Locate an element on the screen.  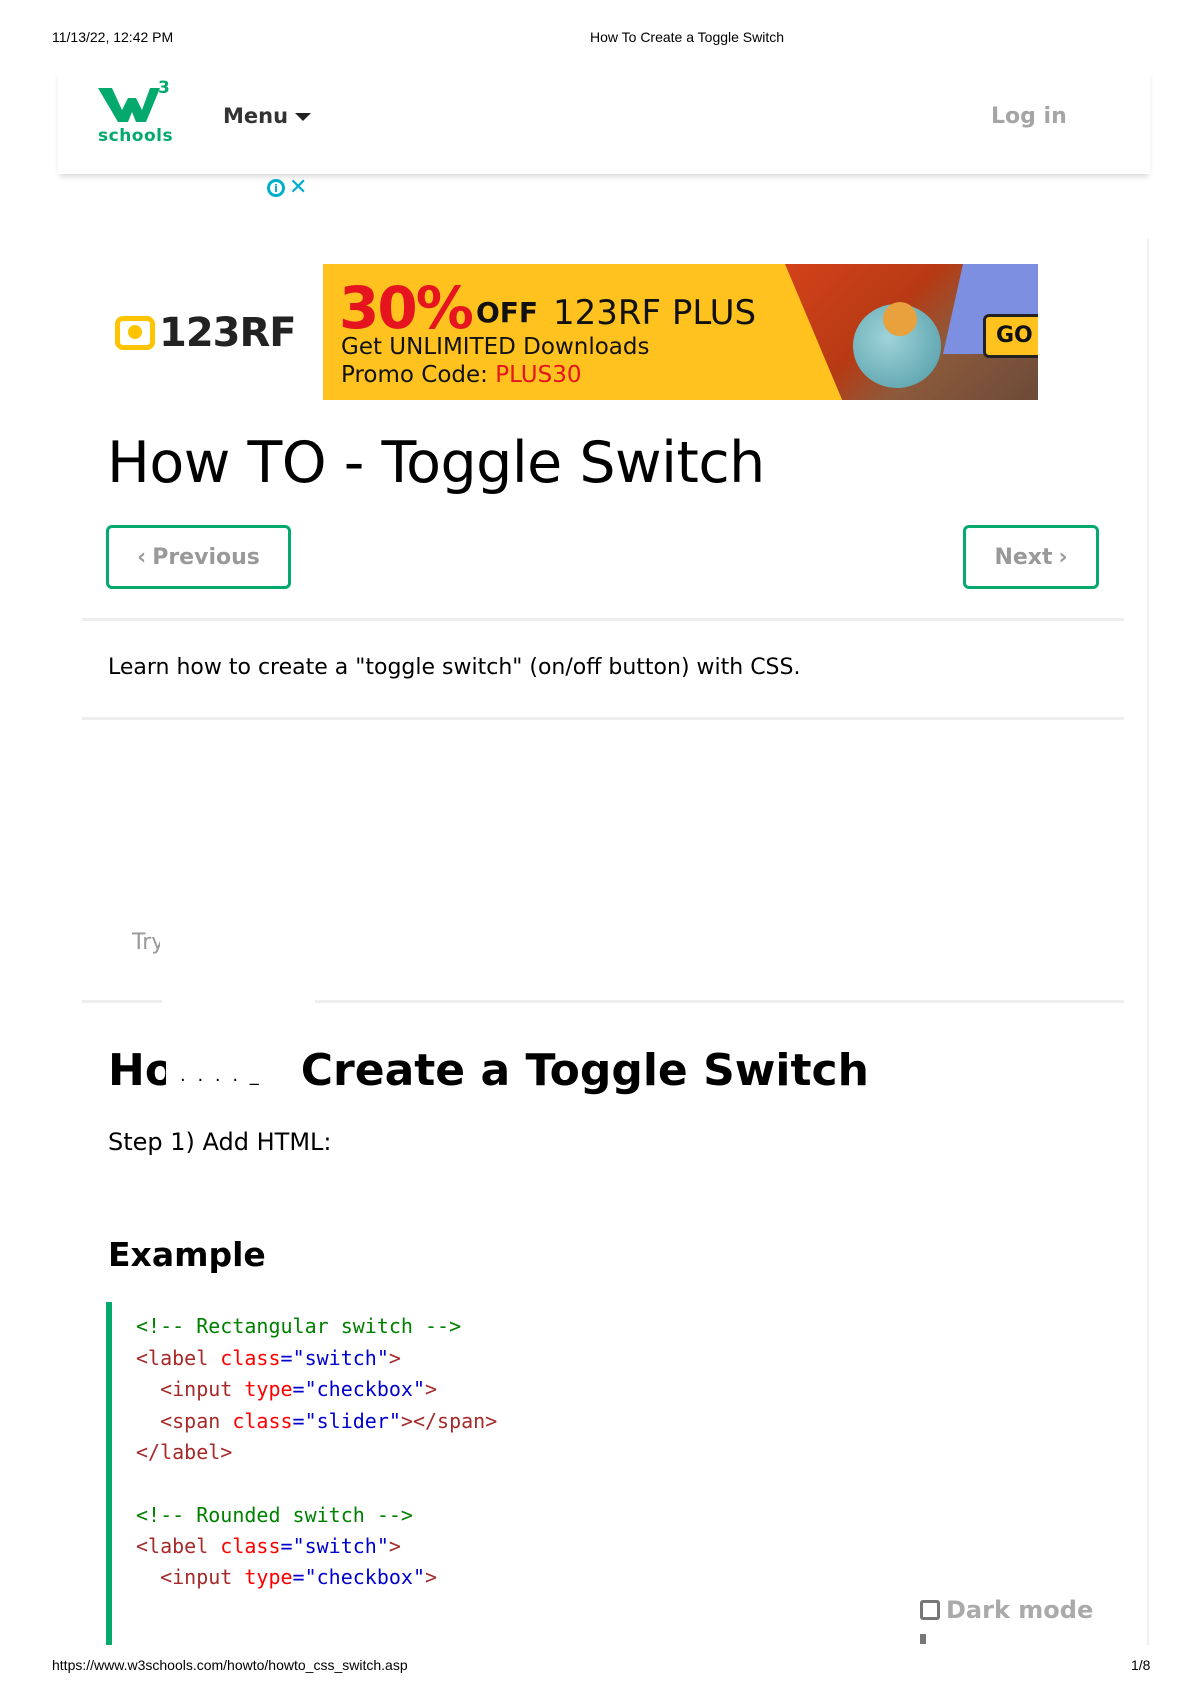
ad-fish-image is located at coordinates (900, 319).